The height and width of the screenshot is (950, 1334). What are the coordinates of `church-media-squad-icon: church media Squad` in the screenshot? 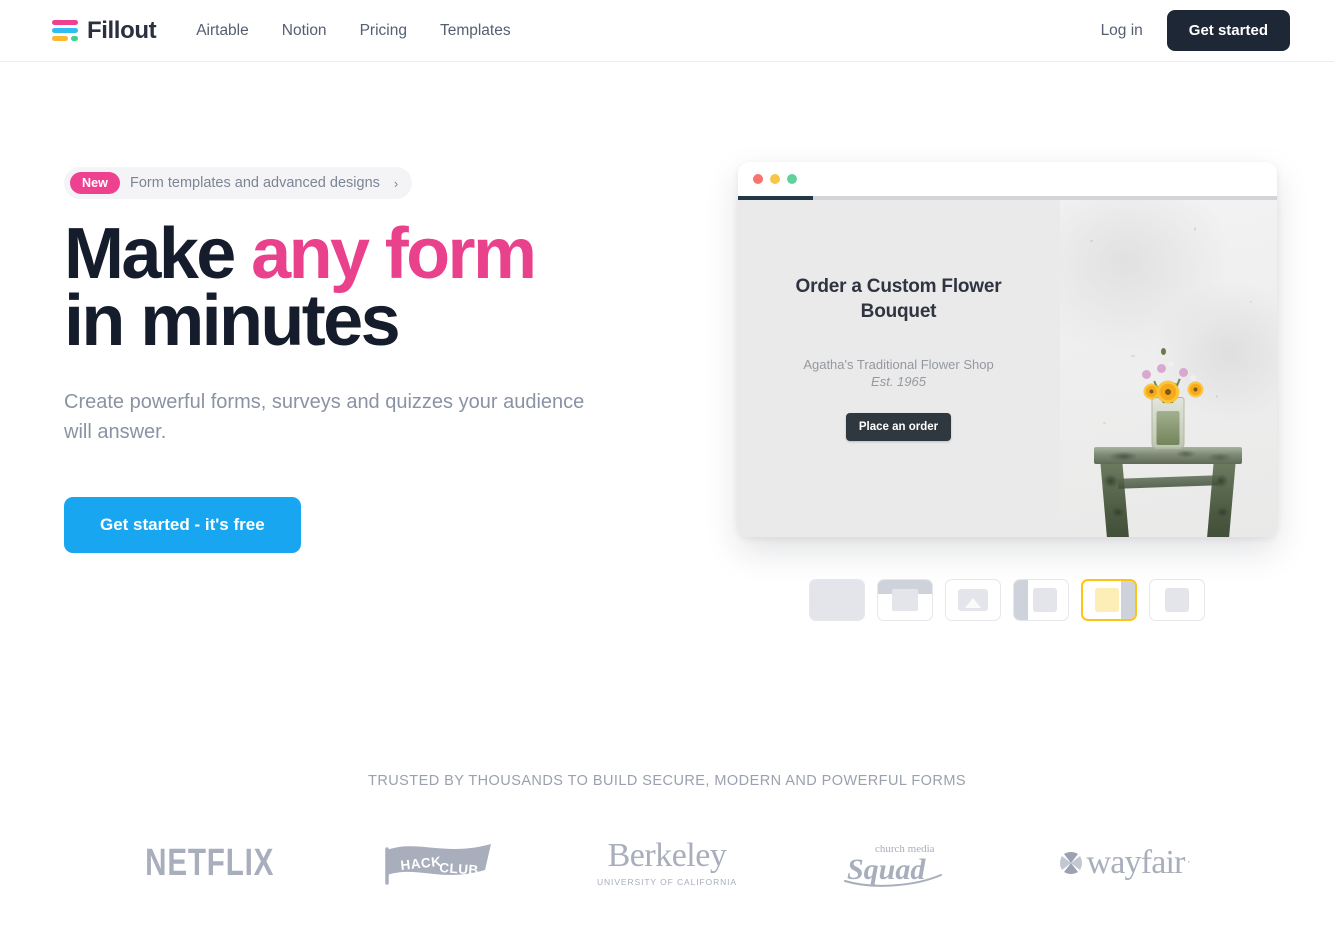 It's located at (892, 865).